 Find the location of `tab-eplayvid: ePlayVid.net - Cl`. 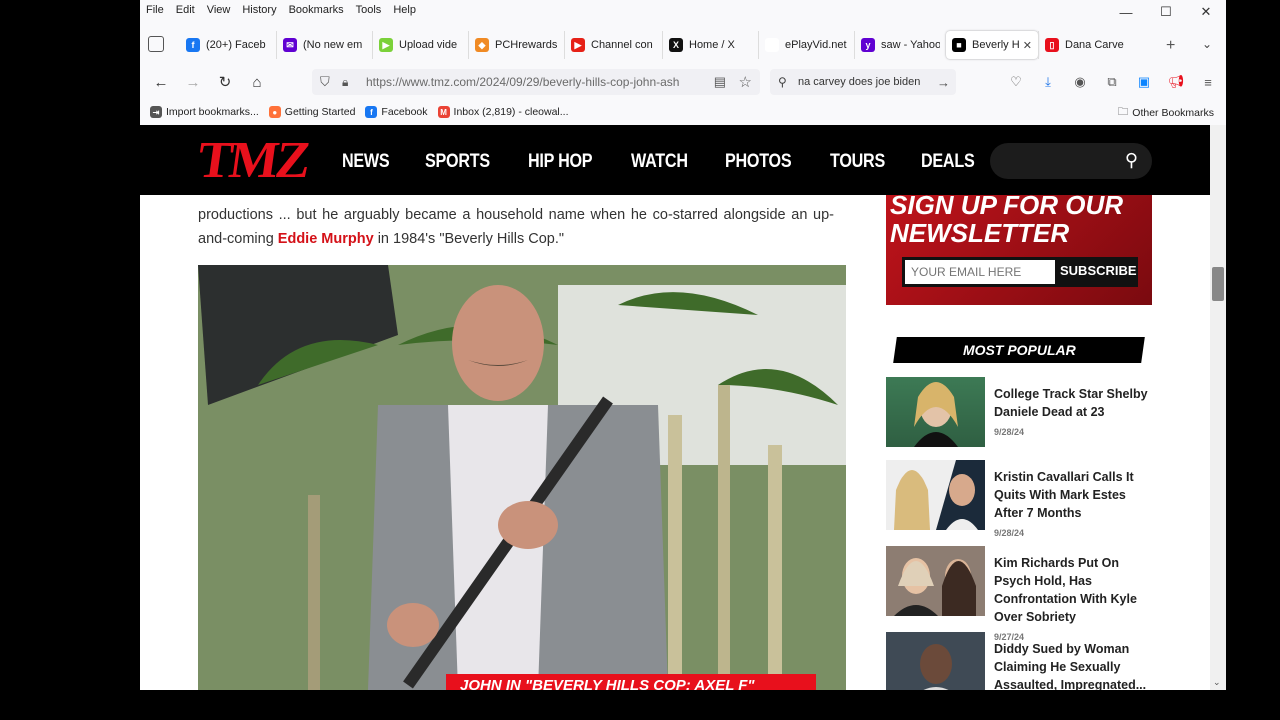

tab-eplayvid: ePlayVid.net - Cl is located at coordinates (806, 45).